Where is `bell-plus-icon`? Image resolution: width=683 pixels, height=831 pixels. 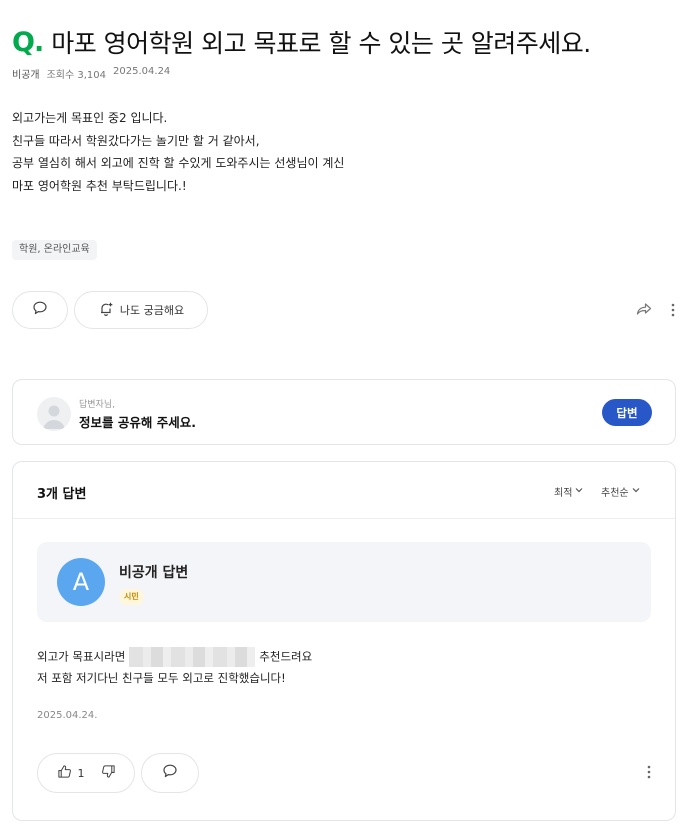 bell-plus-icon is located at coordinates (106, 310).